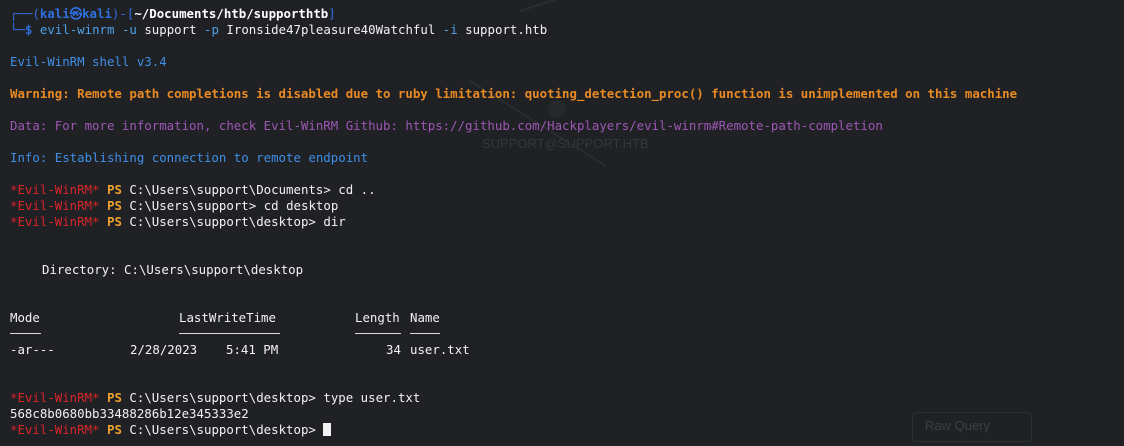  I want to click on version-line: Evil-WinRM shell v3.4, so click(88, 61).